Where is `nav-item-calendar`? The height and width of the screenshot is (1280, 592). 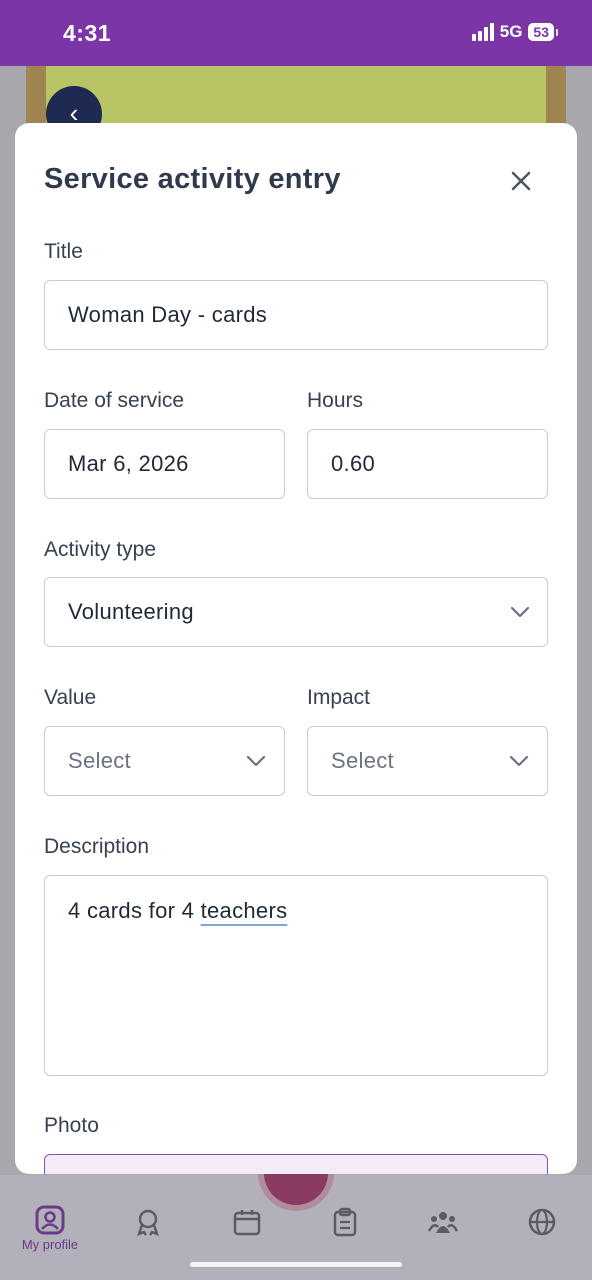 nav-item-calendar is located at coordinates (247, 1222).